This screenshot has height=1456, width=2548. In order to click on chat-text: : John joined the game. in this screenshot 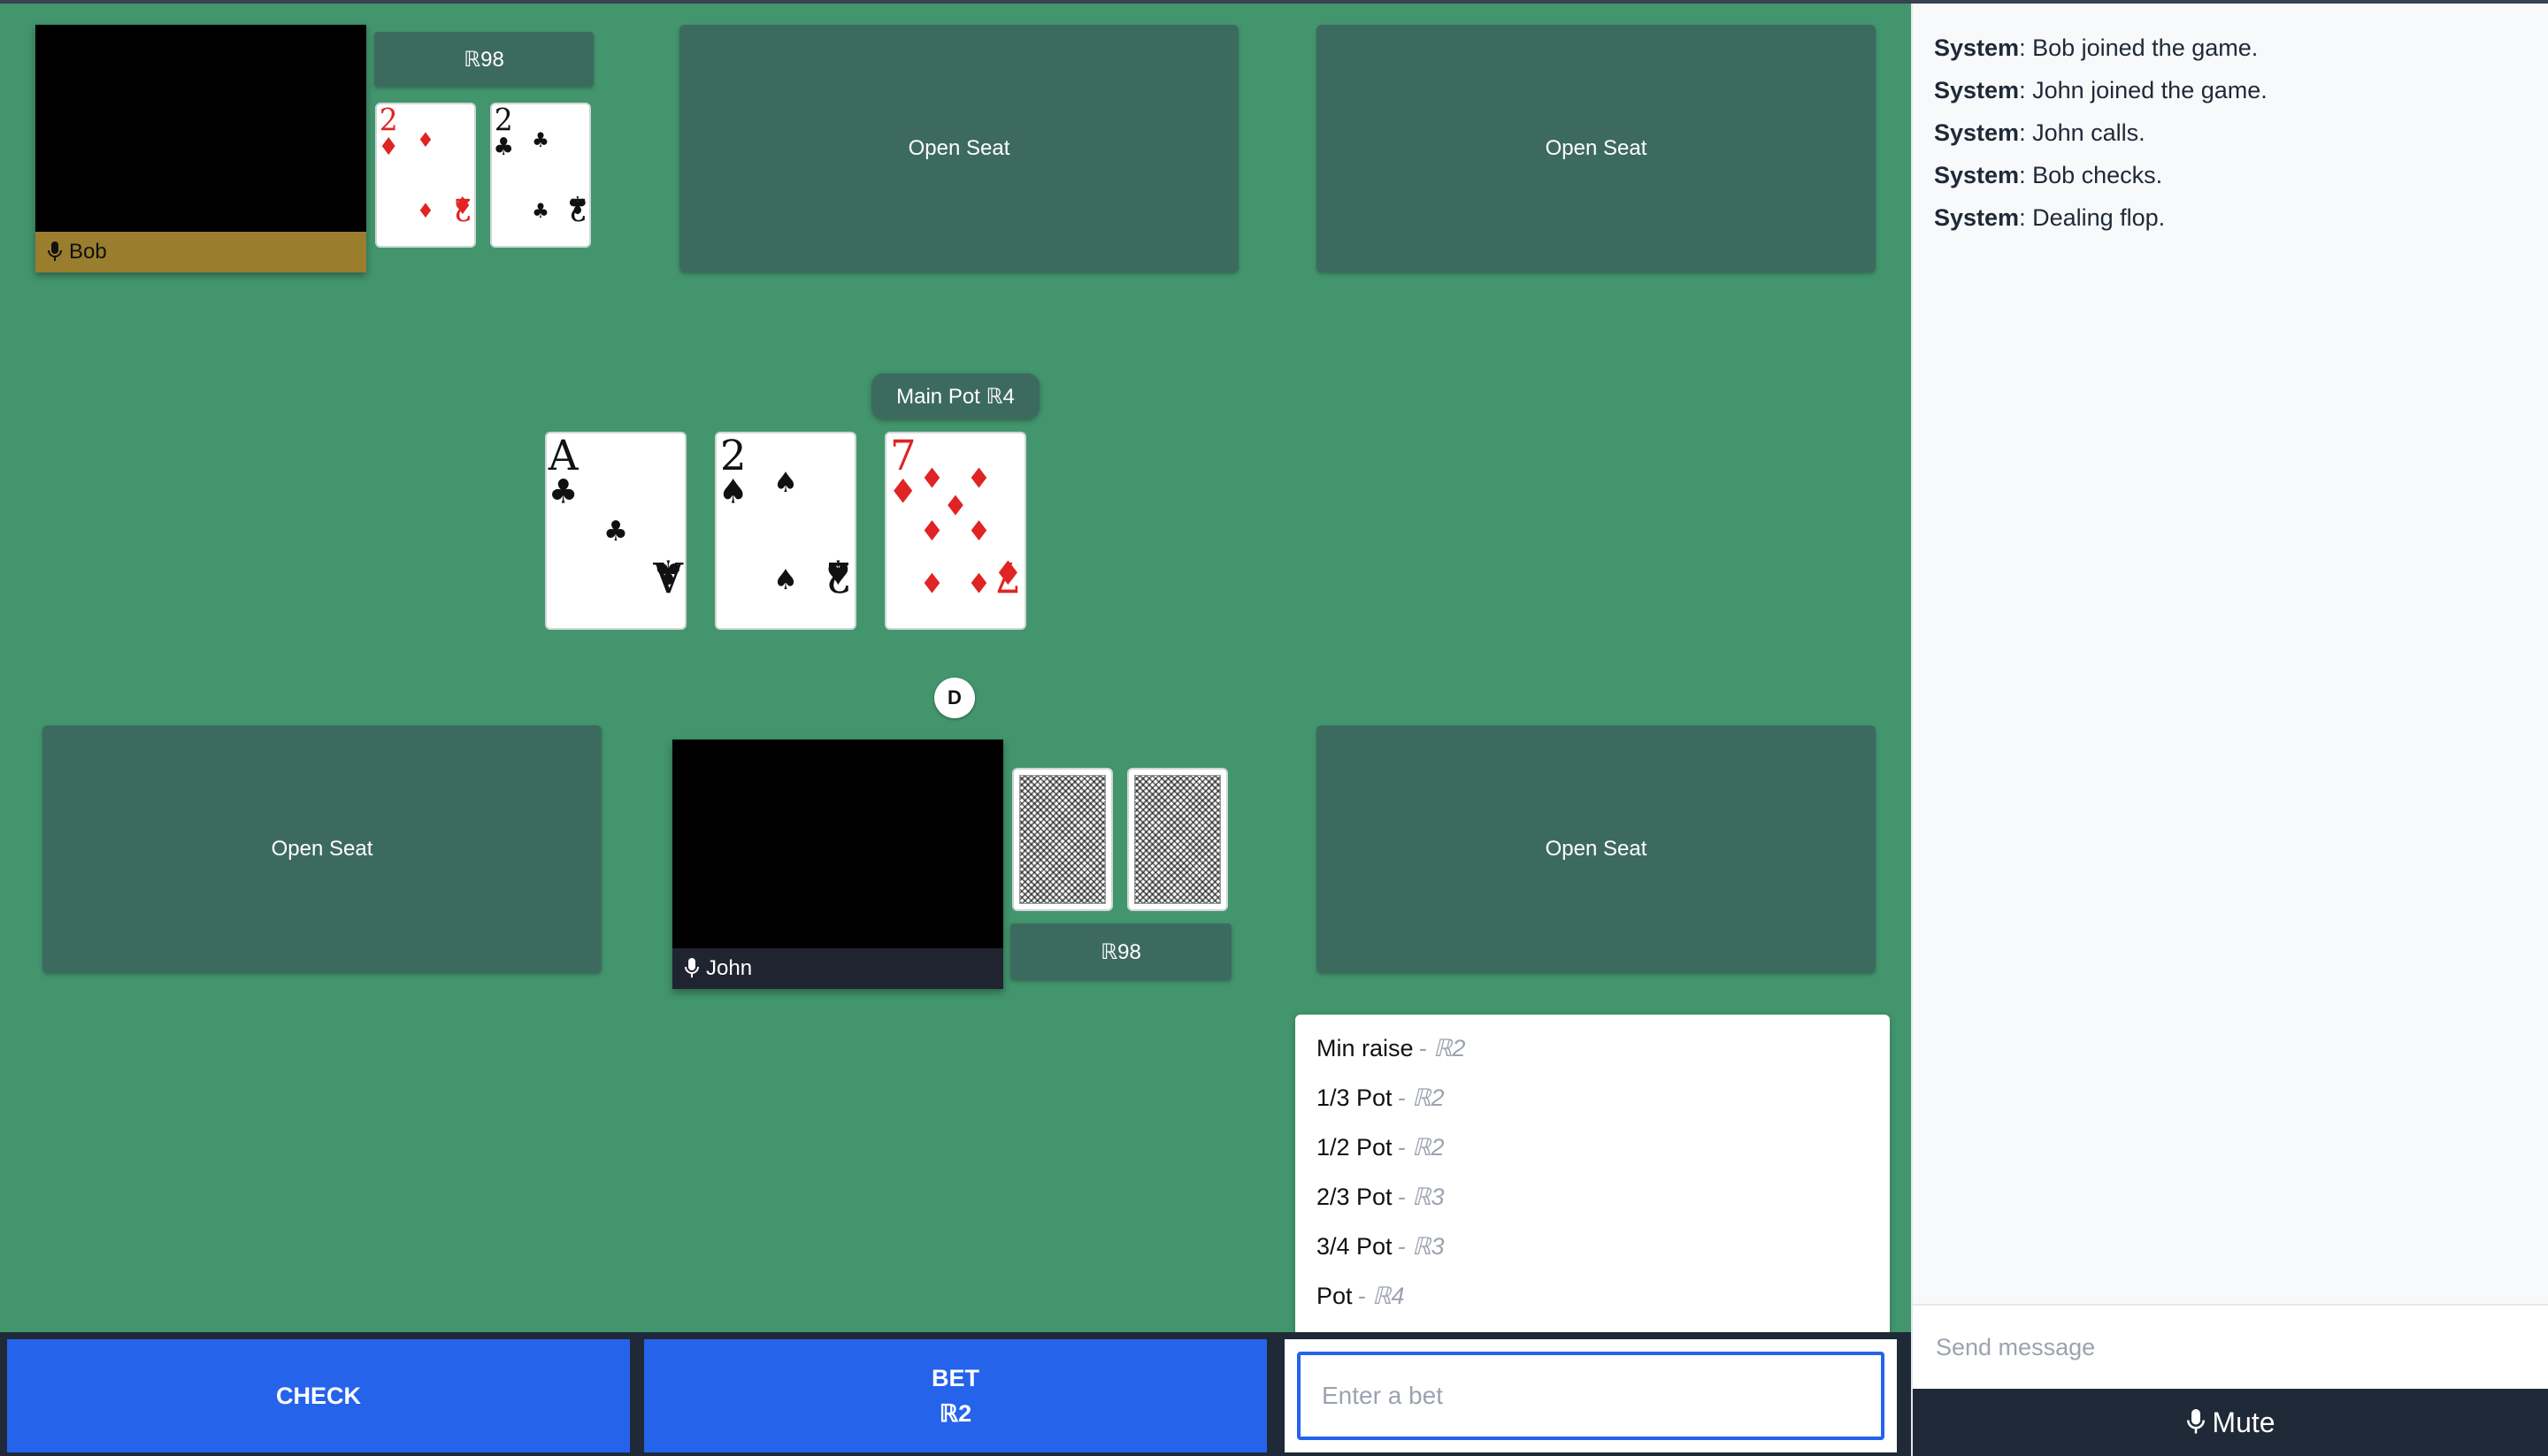, I will do `click(2143, 90)`.